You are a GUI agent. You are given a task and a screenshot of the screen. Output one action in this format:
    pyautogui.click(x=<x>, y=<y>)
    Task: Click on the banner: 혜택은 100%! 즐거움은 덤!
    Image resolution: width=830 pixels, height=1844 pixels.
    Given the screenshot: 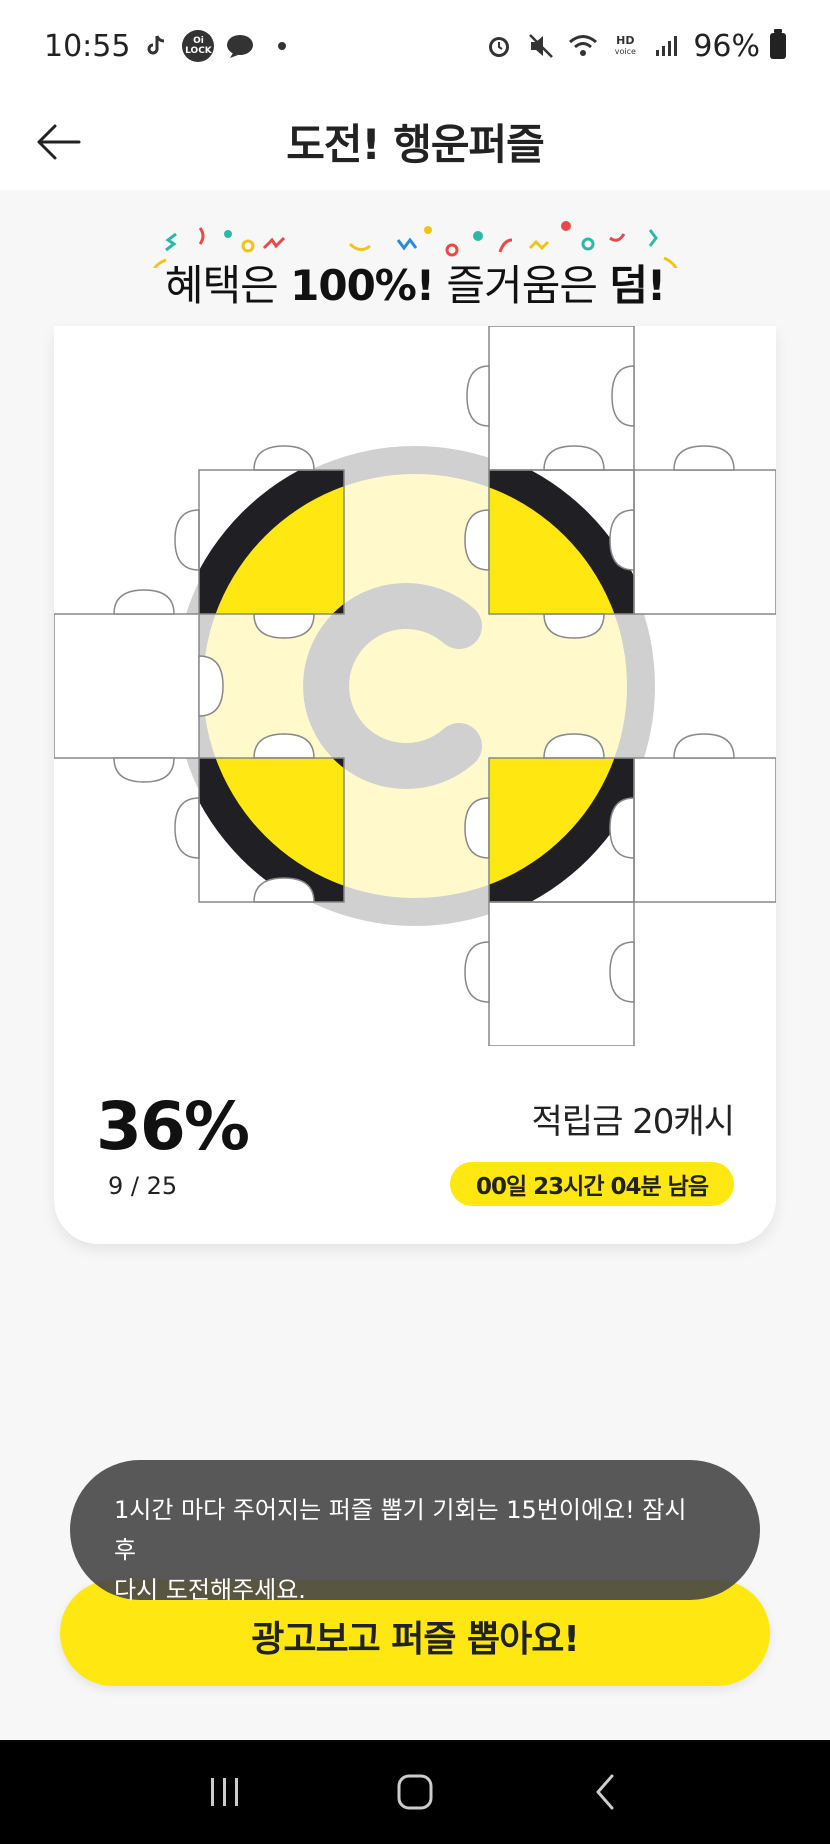 What is the action you would take?
    pyautogui.click(x=415, y=255)
    